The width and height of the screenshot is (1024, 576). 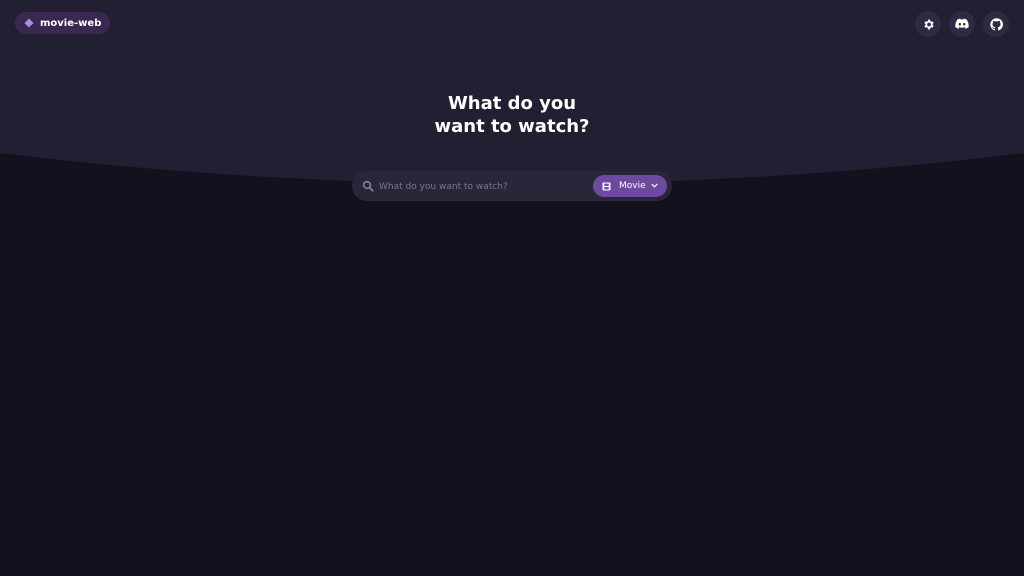 I want to click on gear-icon, so click(x=928, y=24).